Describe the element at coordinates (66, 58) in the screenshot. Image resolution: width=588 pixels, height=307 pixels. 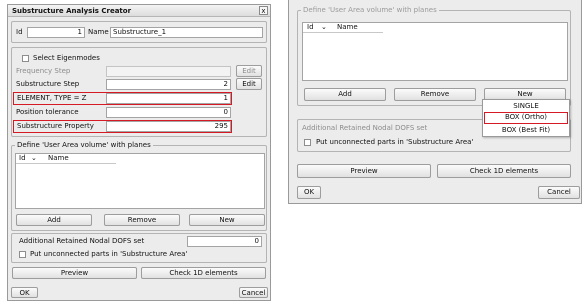
I see `eigenmodes-label: Select Eigenmodes` at that location.